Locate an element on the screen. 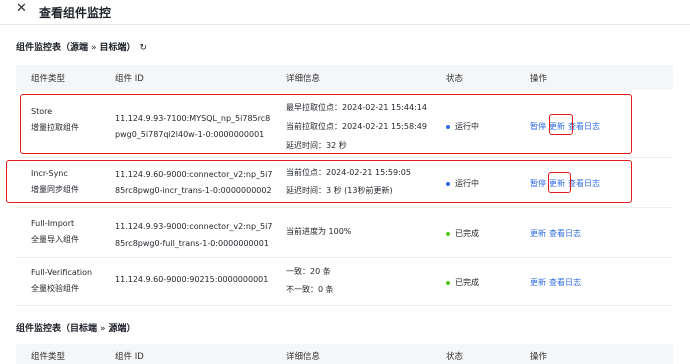 The image size is (690, 364). component-id-line1: 11.124.9.93-9000:connector_v2:np_5i7 is located at coordinates (194, 226).